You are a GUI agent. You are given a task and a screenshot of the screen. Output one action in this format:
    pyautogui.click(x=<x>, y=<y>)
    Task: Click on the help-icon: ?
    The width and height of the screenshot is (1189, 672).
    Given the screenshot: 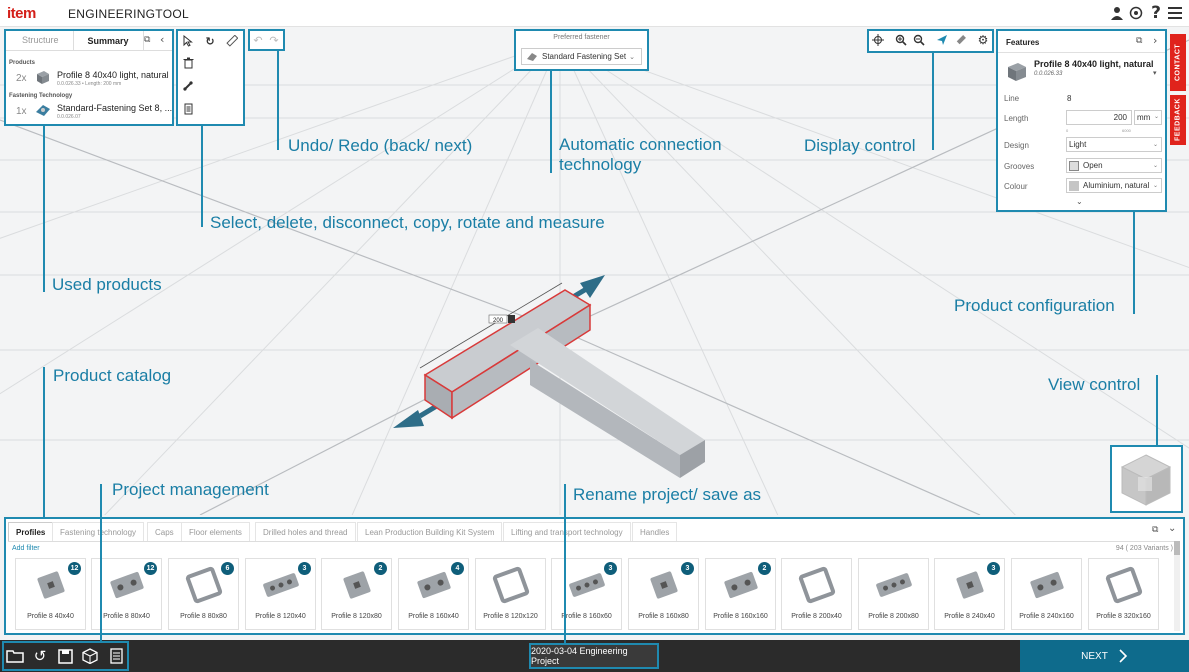 What is the action you would take?
    pyautogui.click(x=1156, y=13)
    